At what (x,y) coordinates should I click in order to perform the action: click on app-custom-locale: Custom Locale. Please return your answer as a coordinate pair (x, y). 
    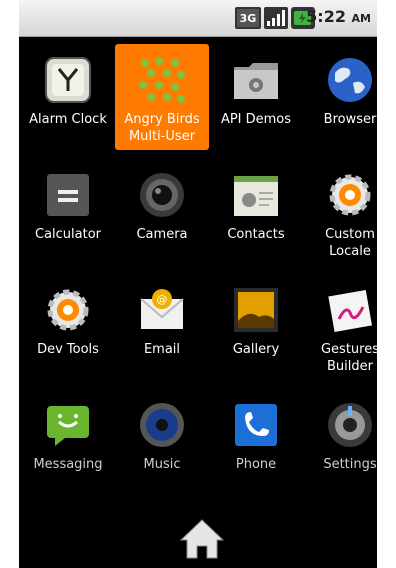
    Looking at the image, I should click on (340, 212).